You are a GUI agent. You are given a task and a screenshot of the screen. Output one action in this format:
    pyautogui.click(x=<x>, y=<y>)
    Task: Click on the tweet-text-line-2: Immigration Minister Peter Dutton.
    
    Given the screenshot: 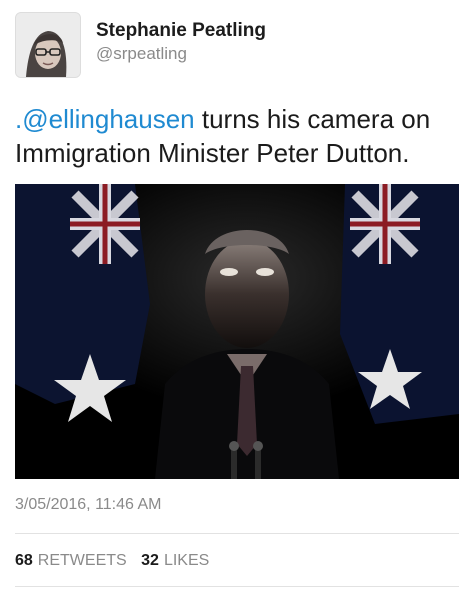 What is the action you would take?
    pyautogui.click(x=212, y=153)
    